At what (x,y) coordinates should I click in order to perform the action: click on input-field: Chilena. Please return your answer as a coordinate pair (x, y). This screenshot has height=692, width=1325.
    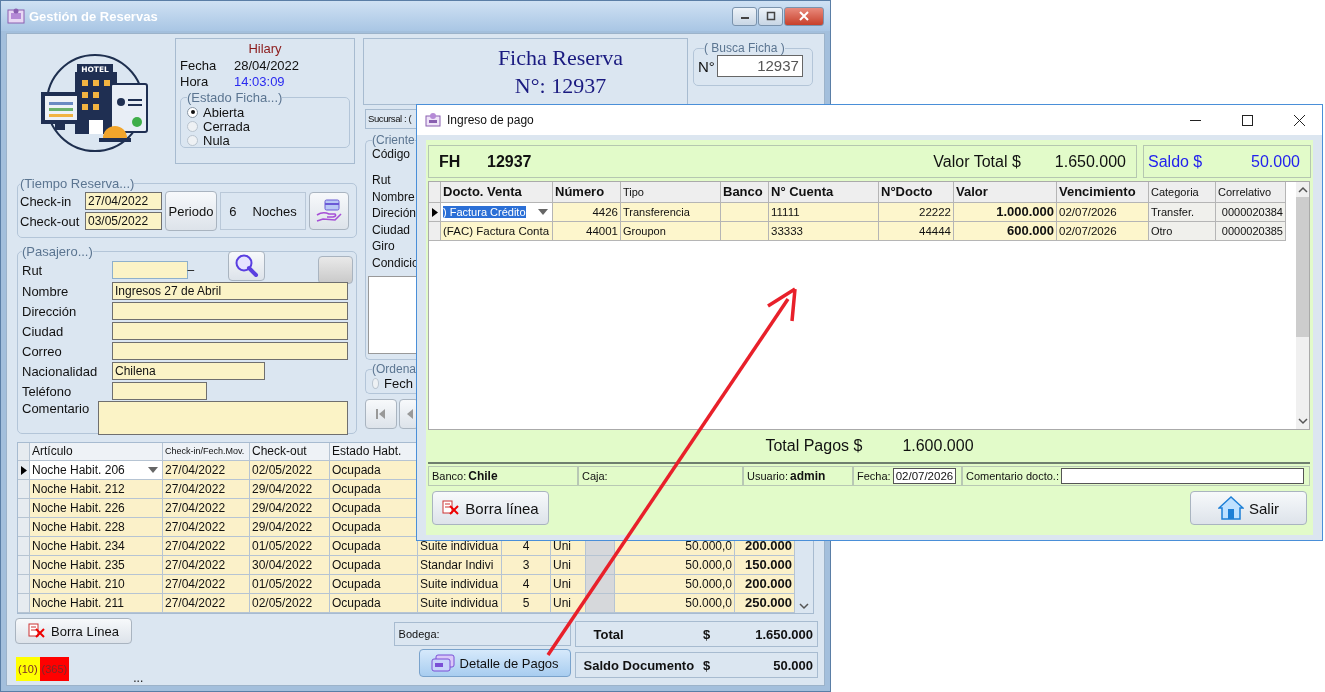
    Looking at the image, I should click on (188, 371).